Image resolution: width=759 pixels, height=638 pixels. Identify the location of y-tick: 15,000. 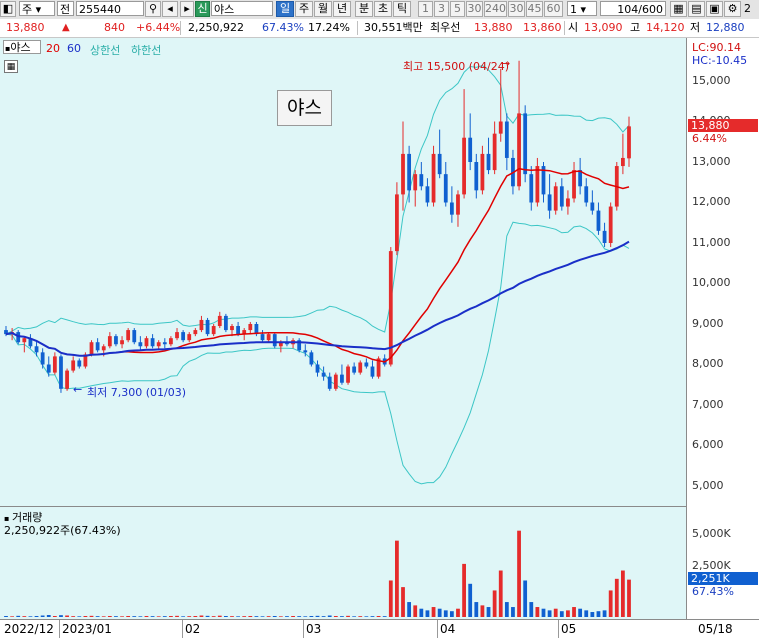
(711, 80).